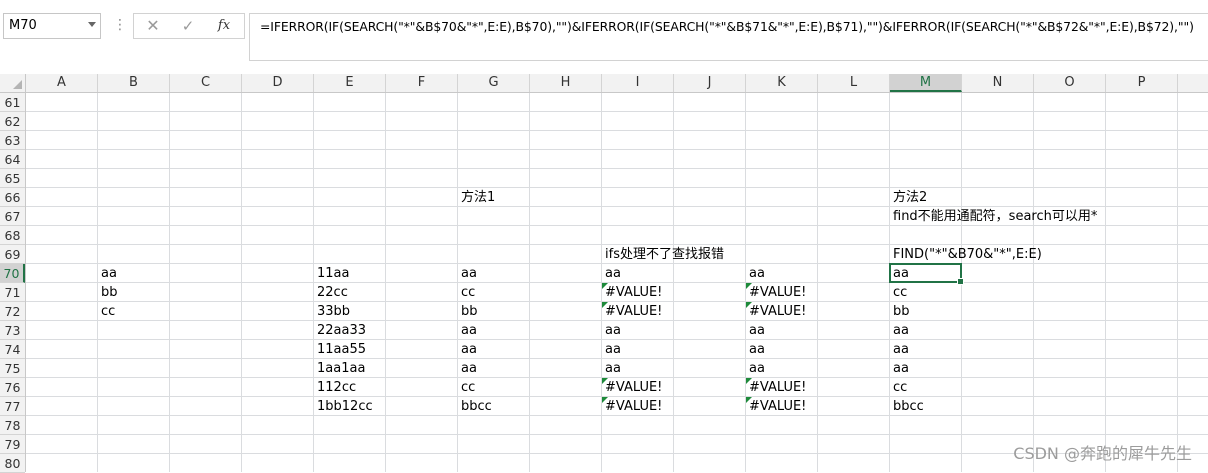 This screenshot has height=473, width=1208. What do you see at coordinates (899, 330) in the screenshot?
I see `cell-m73: aa` at bounding box center [899, 330].